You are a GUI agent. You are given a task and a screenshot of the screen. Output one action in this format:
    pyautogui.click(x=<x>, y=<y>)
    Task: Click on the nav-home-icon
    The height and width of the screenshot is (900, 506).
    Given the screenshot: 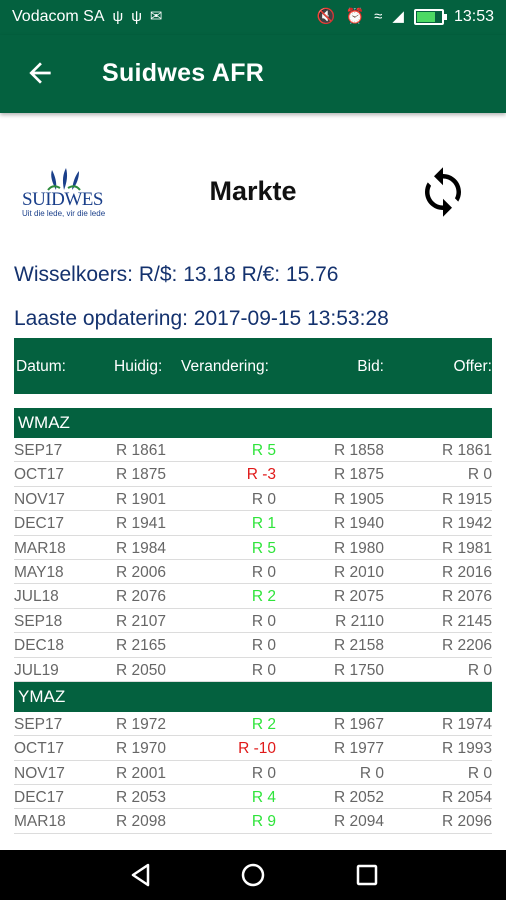 What is the action you would take?
    pyautogui.click(x=253, y=875)
    